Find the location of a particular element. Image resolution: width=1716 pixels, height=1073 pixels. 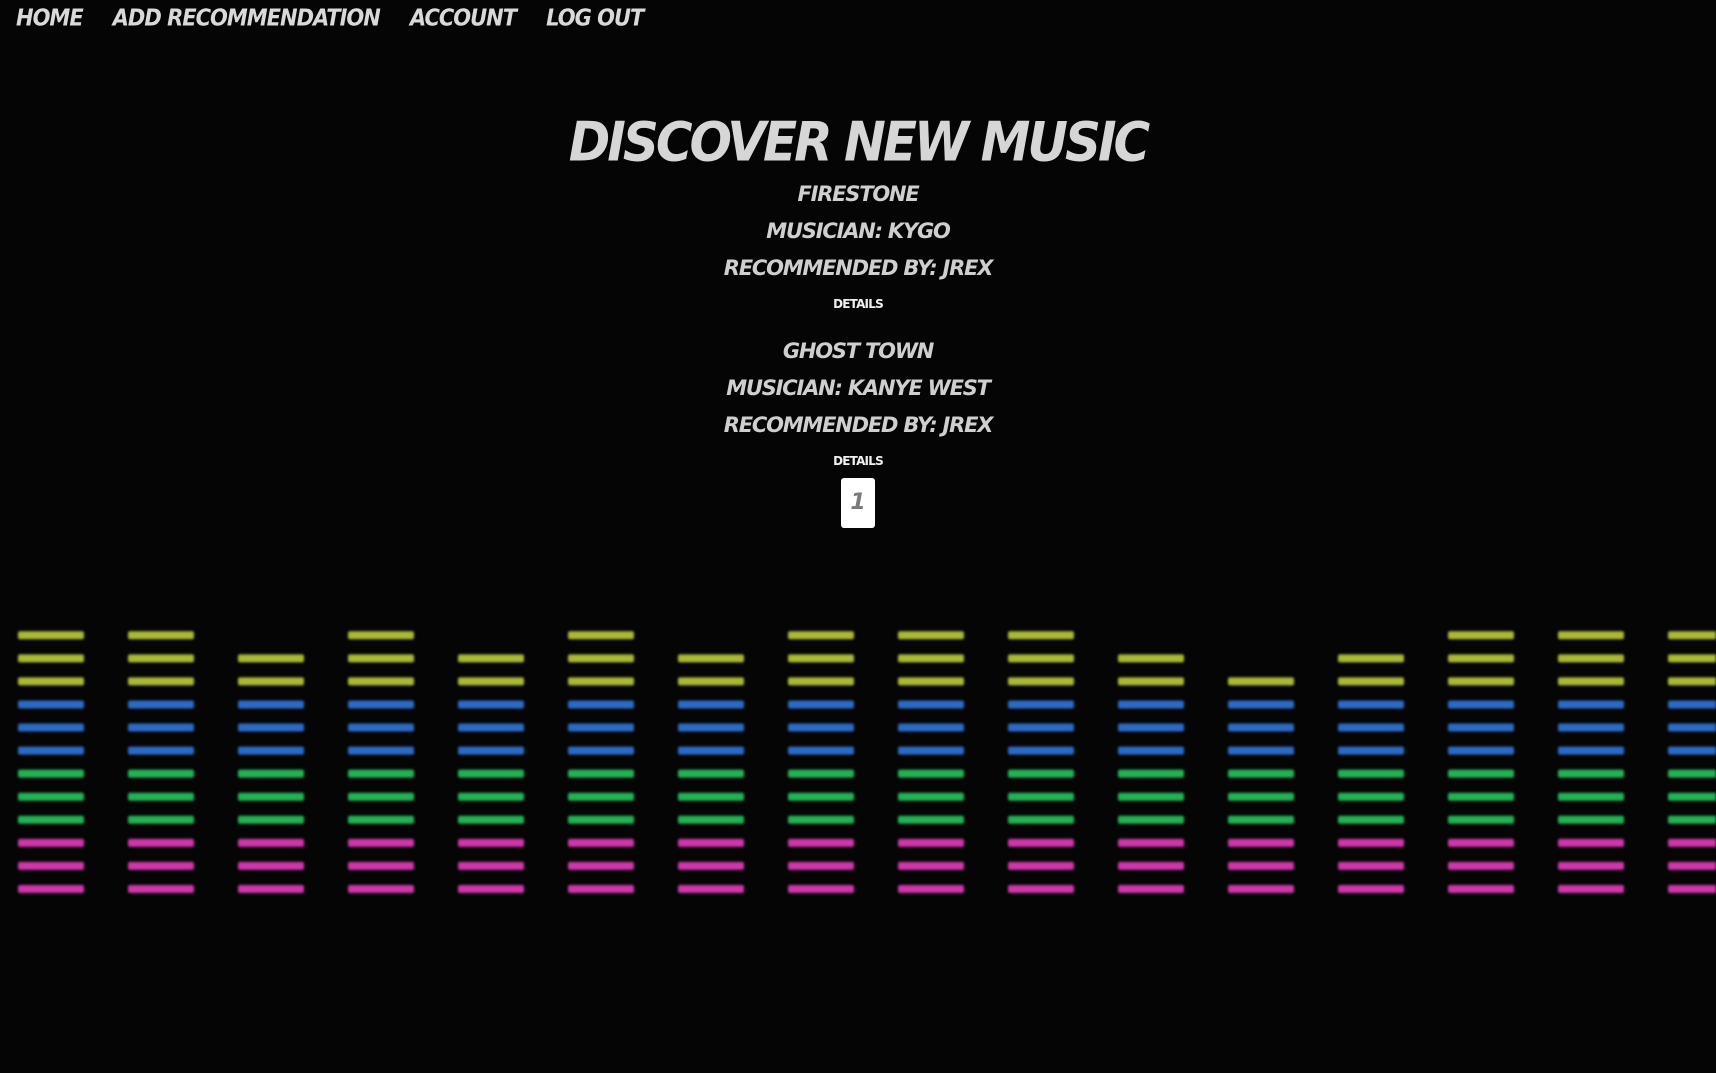

nav-add-recommendation-link: Add Recommendation is located at coordinates (247, 18).